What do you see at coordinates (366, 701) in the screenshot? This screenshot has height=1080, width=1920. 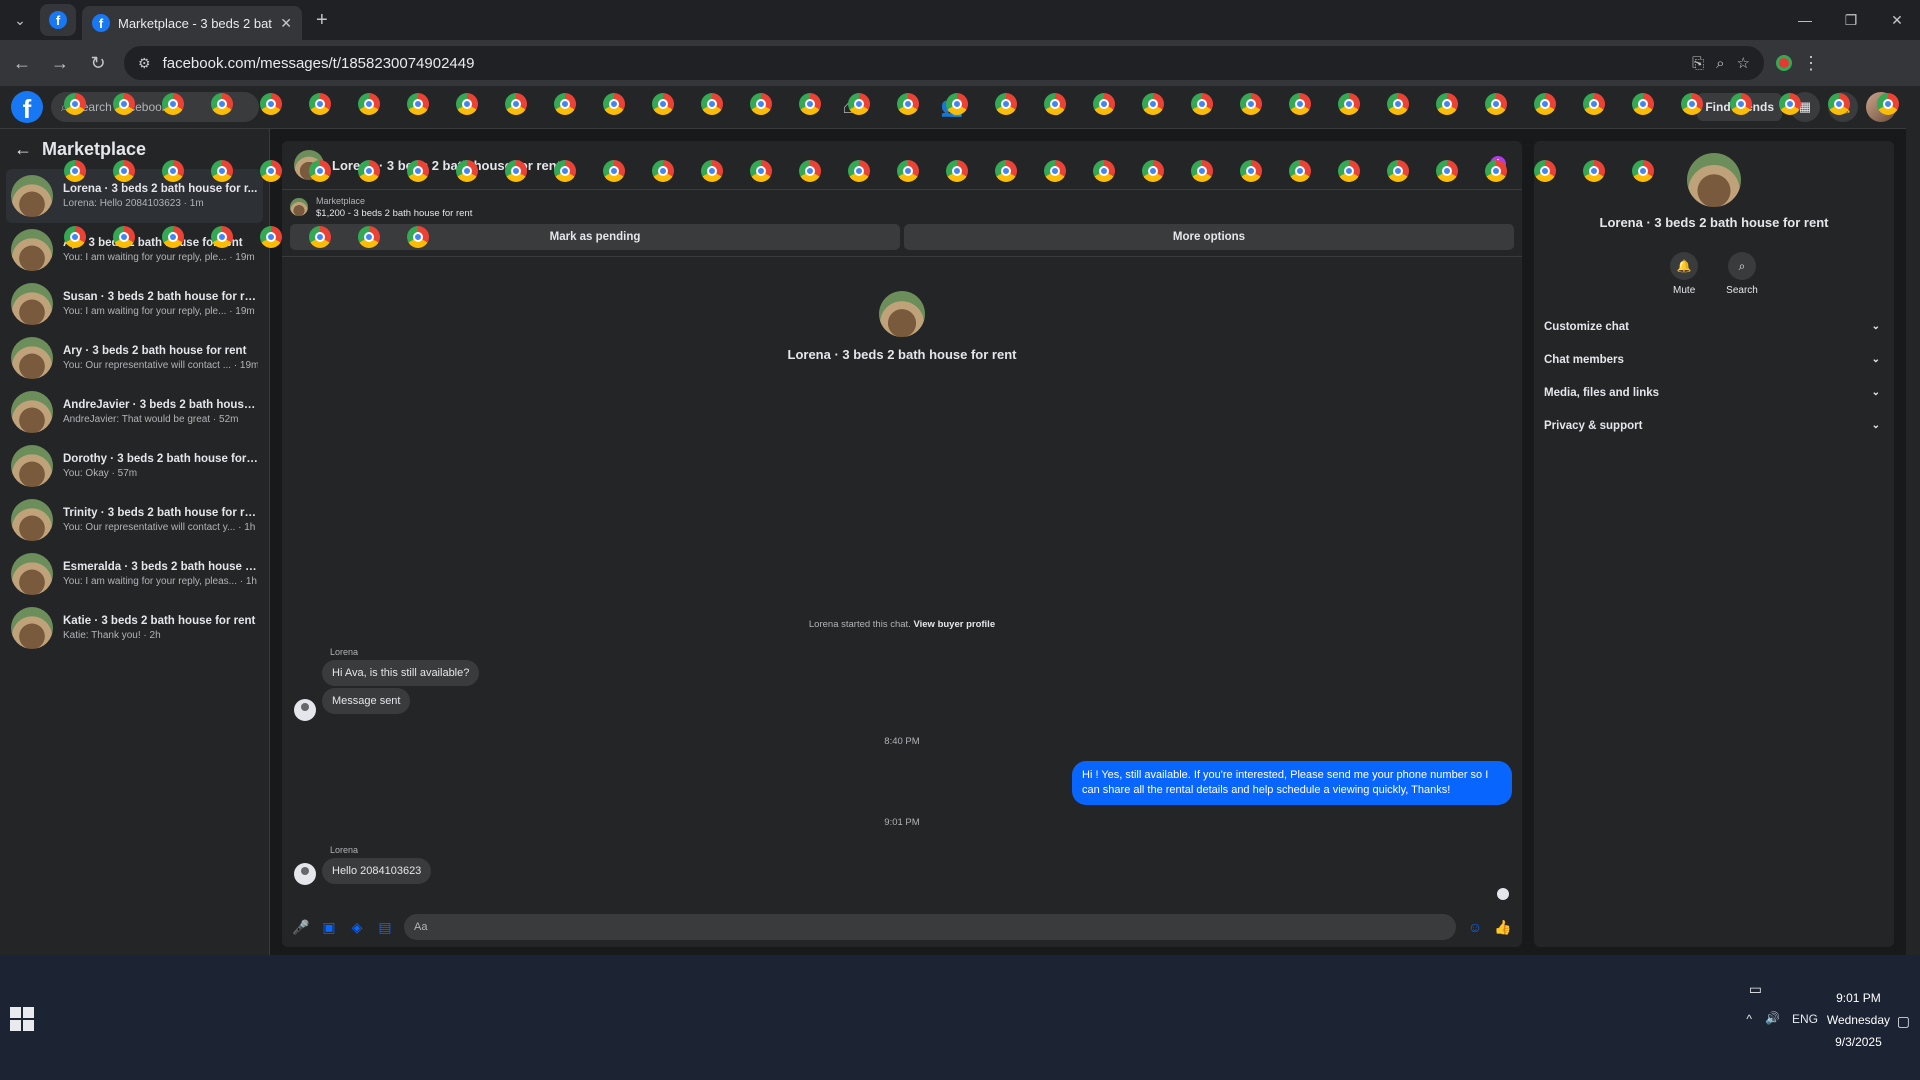 I see `message-bubble: Message sent` at bounding box center [366, 701].